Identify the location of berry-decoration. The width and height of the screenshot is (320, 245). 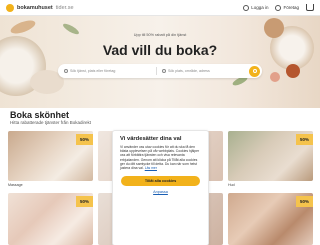
(293, 71).